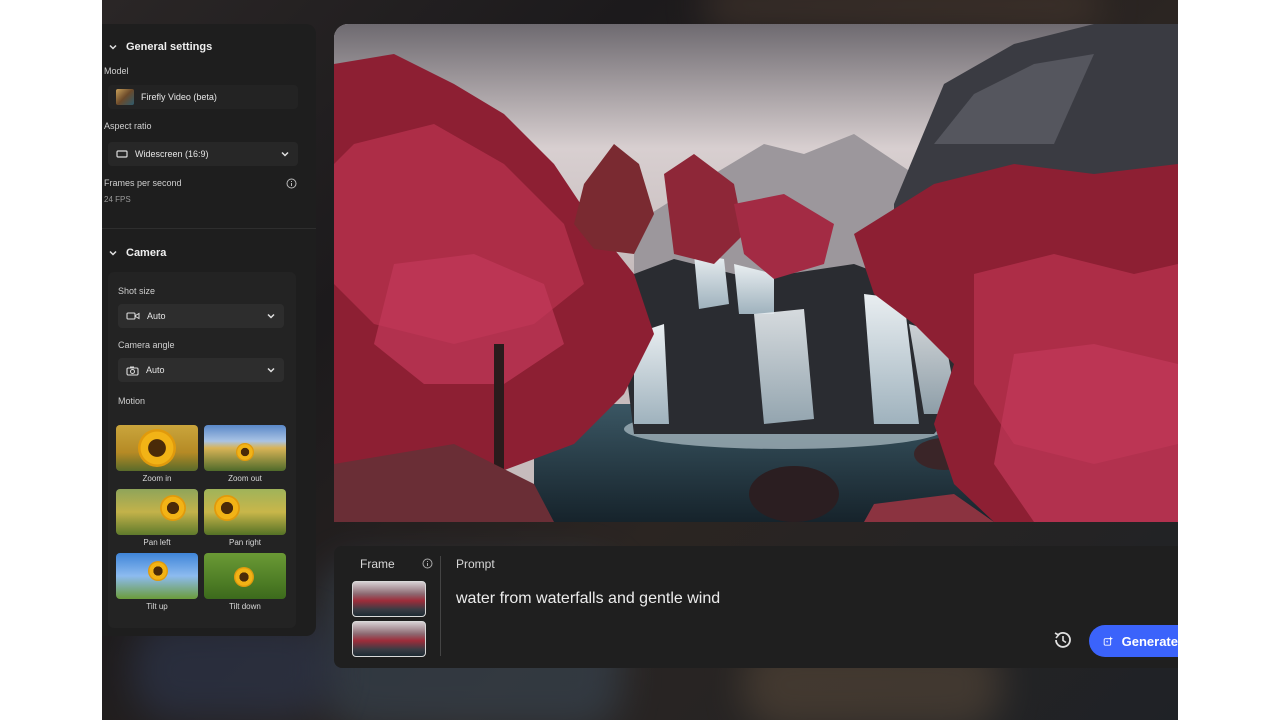  Describe the element at coordinates (588, 599) in the screenshot. I see `prompt-input: water from waterfalls and gentle wind` at that location.